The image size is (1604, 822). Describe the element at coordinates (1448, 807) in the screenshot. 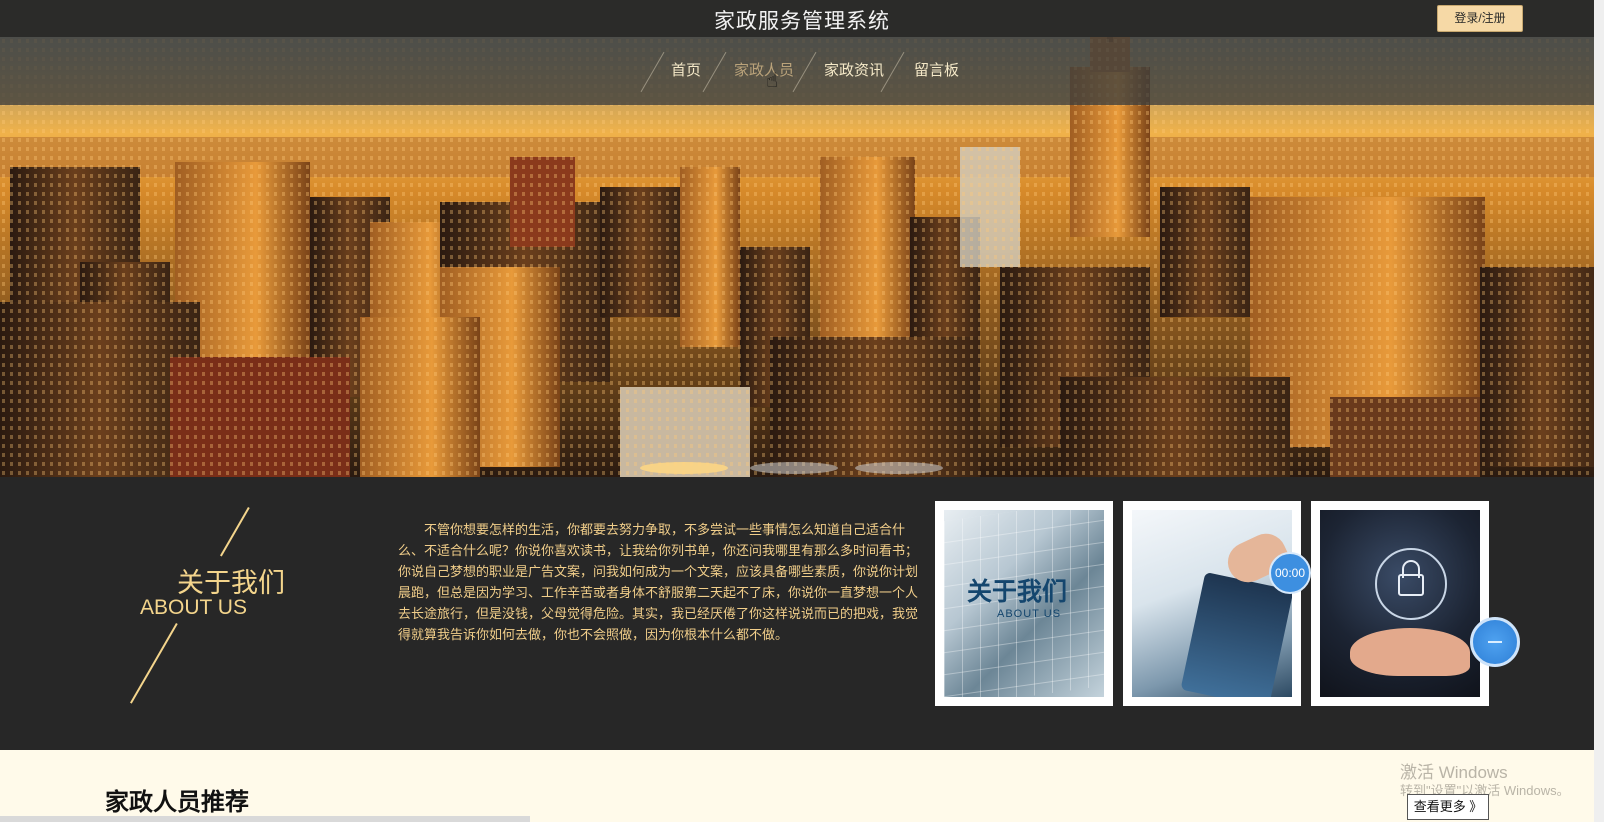

I see `view-more-button: 查看更多 》` at that location.